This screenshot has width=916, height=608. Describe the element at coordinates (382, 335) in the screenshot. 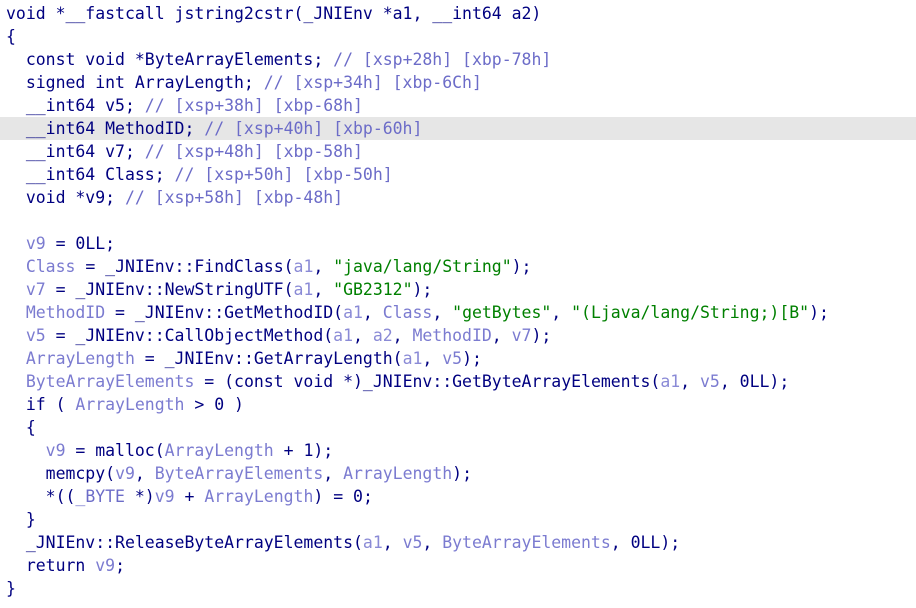

I see `code-token: a2` at that location.